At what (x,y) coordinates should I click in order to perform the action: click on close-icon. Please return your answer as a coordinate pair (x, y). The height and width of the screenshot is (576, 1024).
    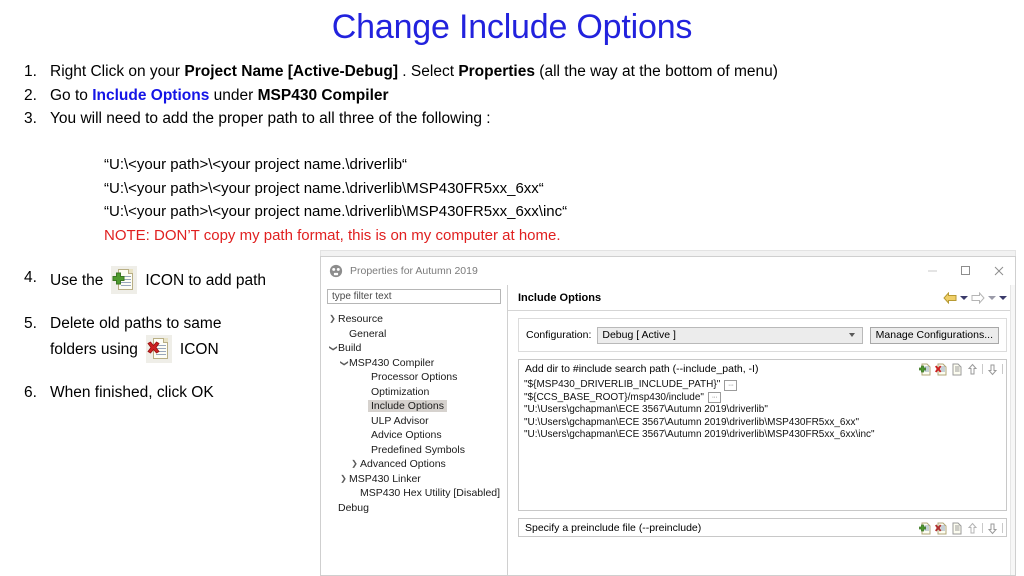
    Looking at the image, I should click on (998, 270).